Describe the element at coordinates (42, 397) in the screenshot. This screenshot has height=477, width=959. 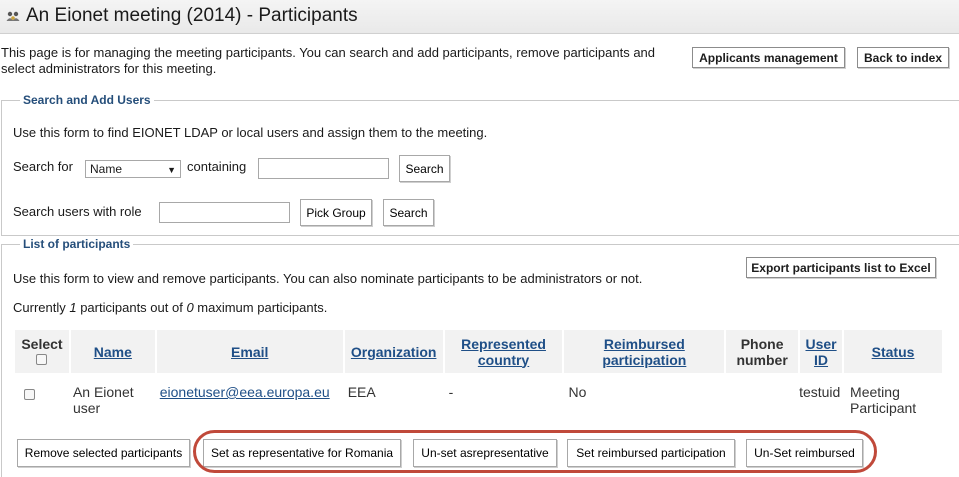
I see `row-select-cell` at that location.